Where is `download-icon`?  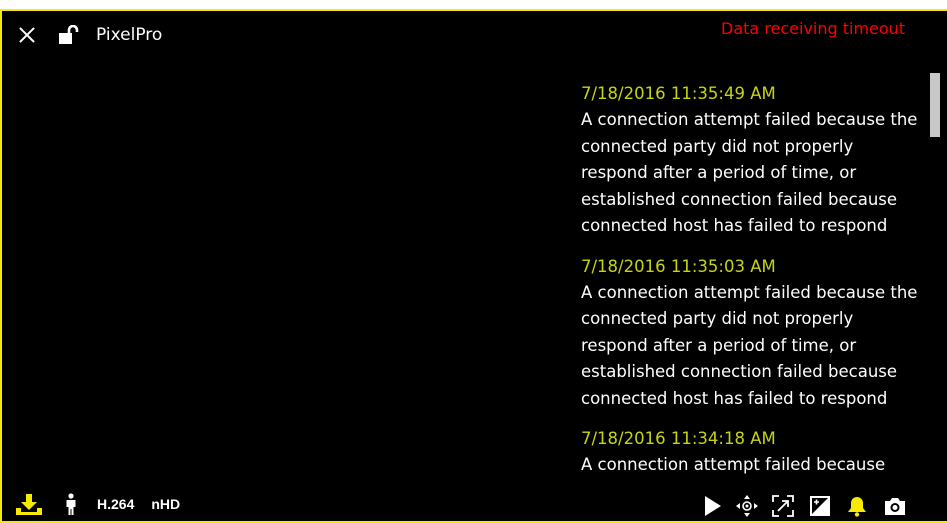 download-icon is located at coordinates (29, 504).